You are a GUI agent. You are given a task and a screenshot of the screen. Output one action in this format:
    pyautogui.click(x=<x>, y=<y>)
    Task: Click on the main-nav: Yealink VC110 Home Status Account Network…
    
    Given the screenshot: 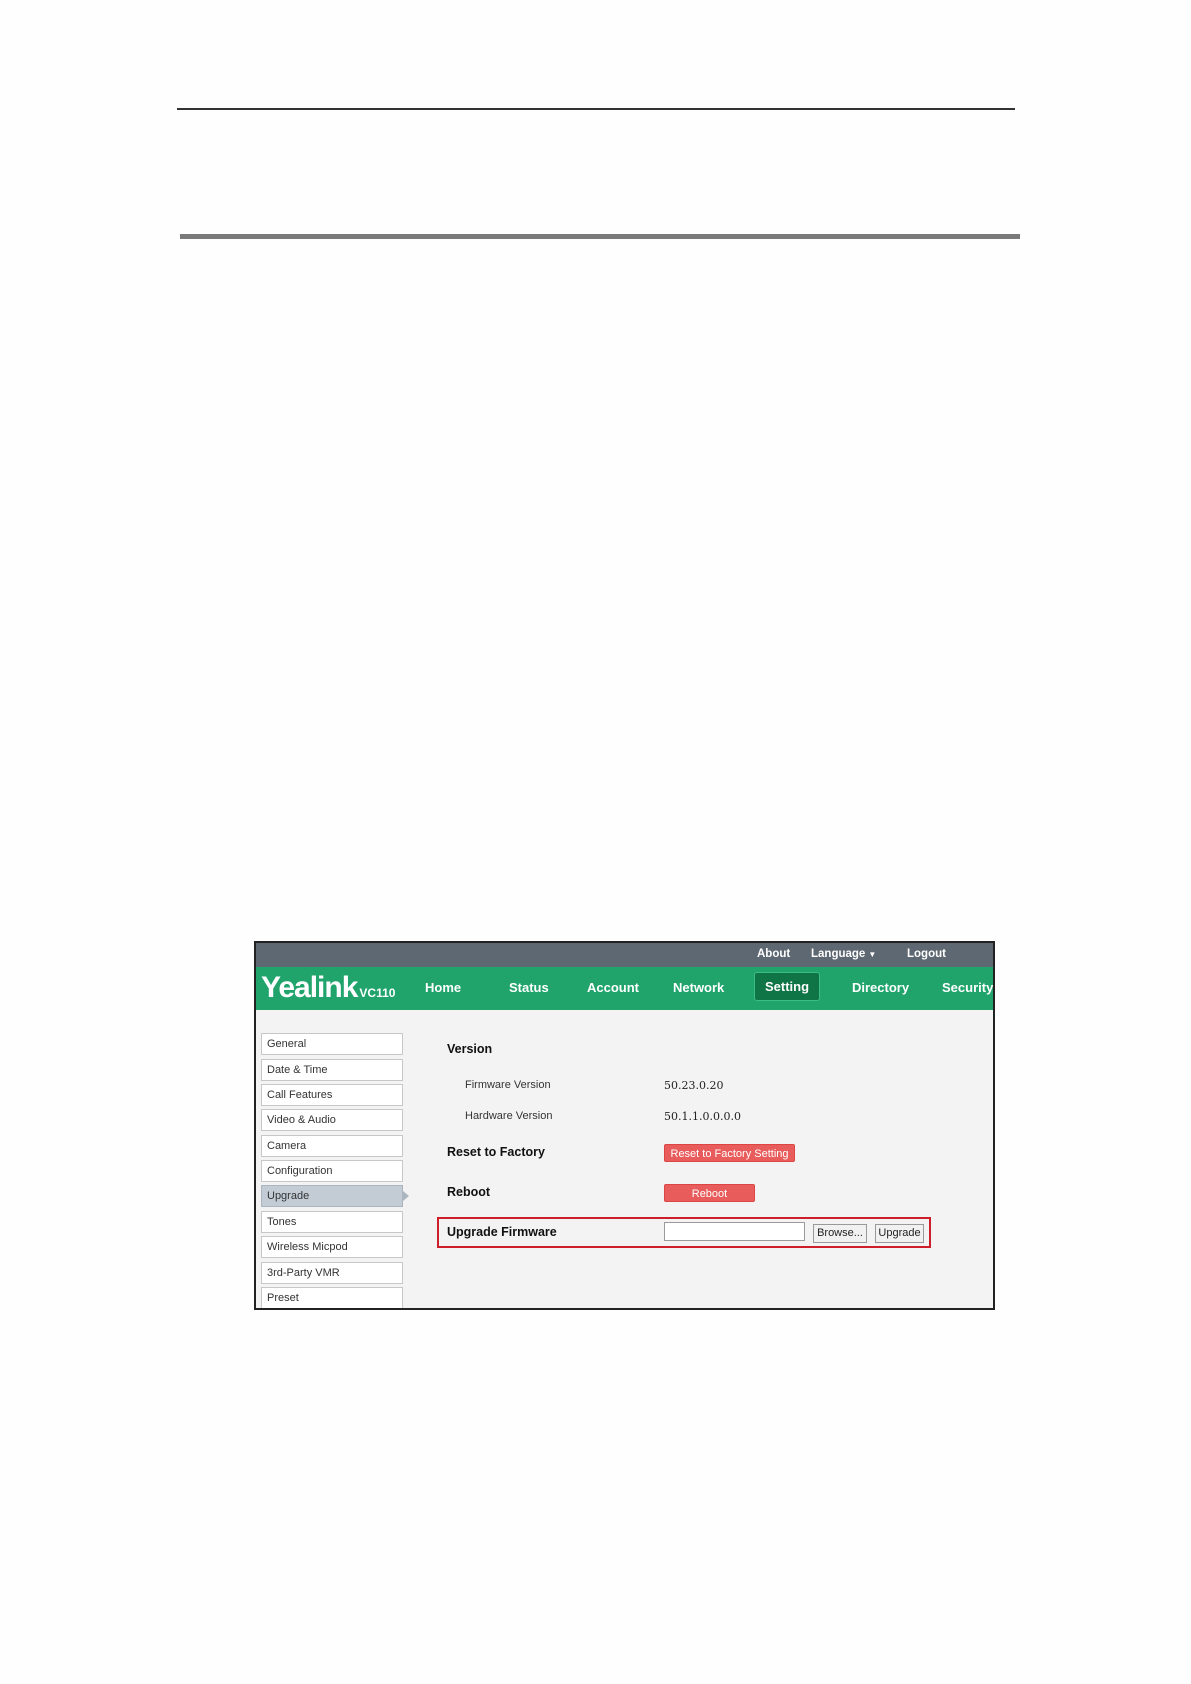 What is the action you would take?
    pyautogui.click(x=624, y=988)
    